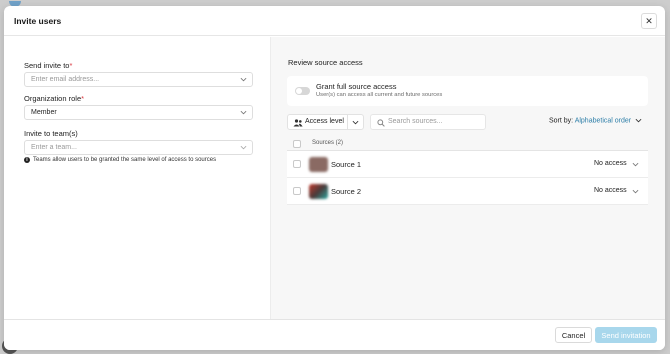  What do you see at coordinates (325, 62) in the screenshot?
I see `review-title: Review source access` at bounding box center [325, 62].